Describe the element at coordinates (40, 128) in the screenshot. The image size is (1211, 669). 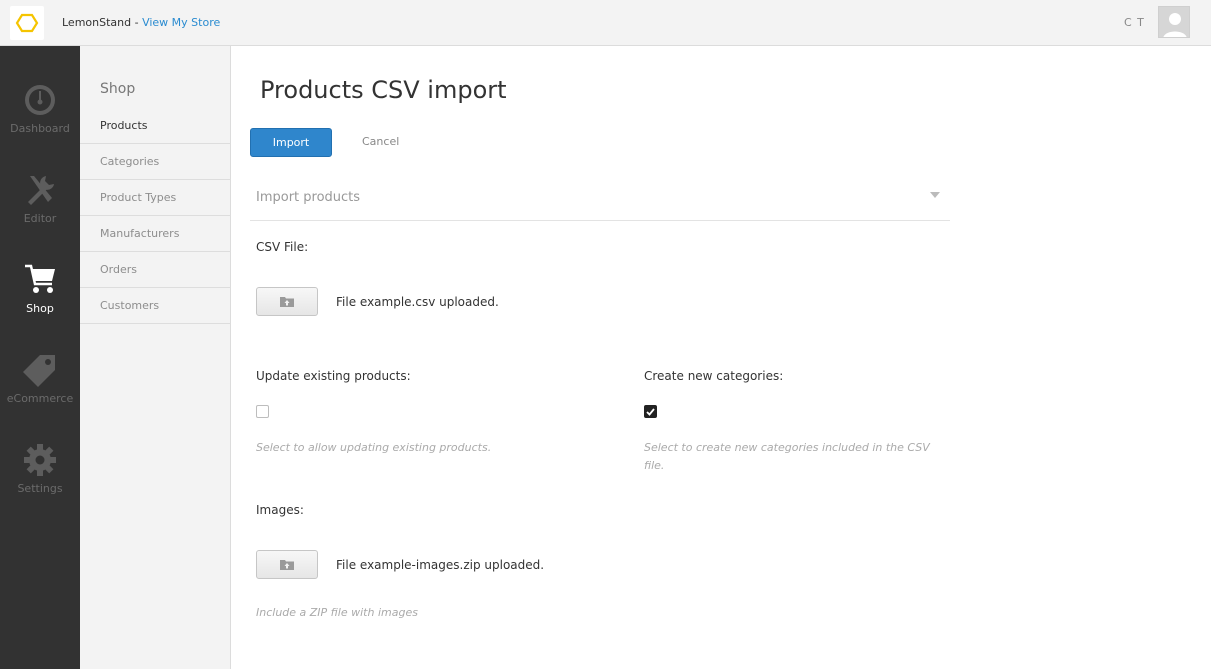
I see `nav-label-dashboard: Dashboard` at that location.